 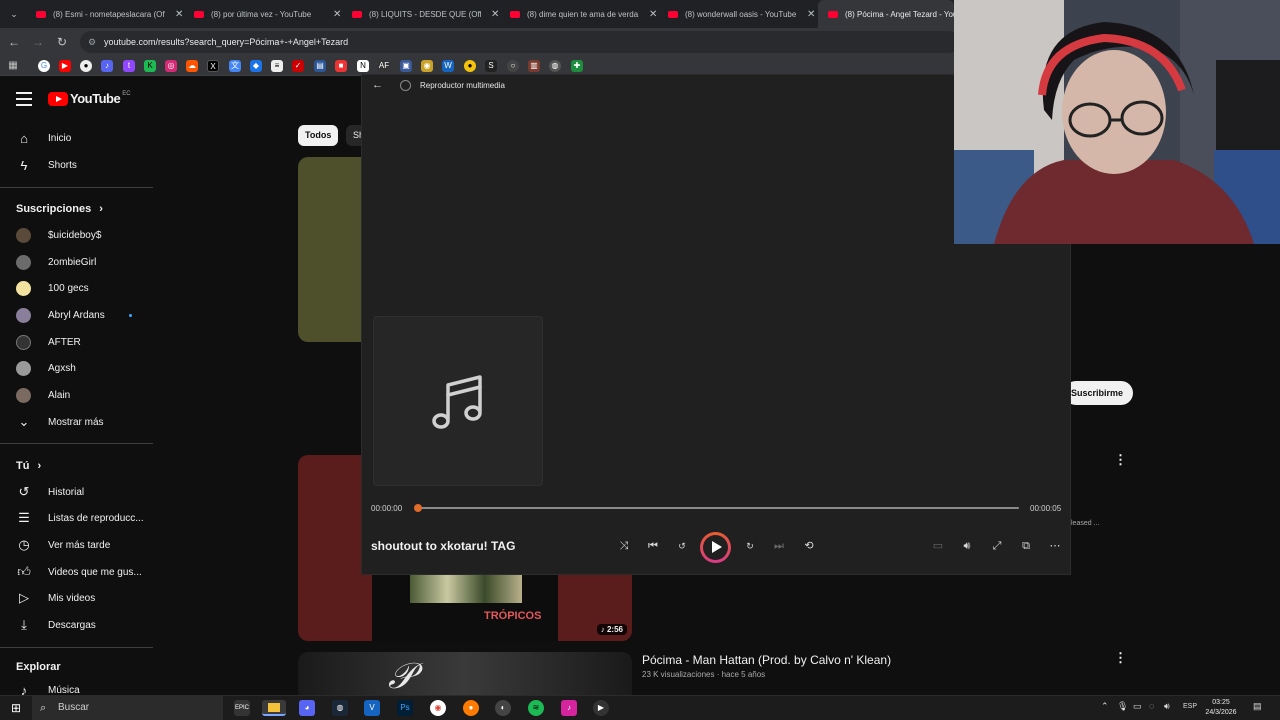 I want to click on sidebar-item-watch-later: ◷ Ver más tarde, so click(x=63, y=545).